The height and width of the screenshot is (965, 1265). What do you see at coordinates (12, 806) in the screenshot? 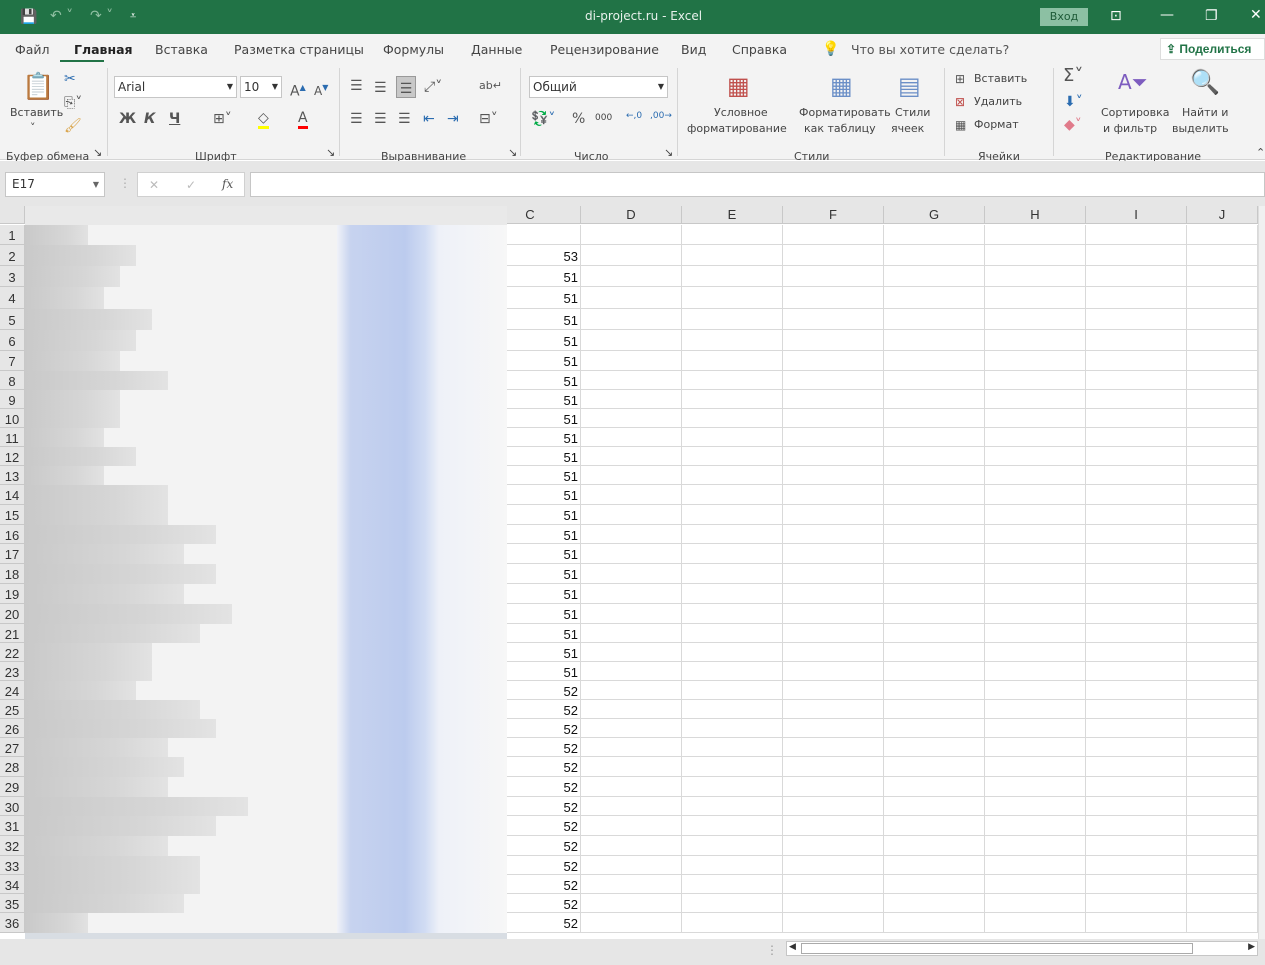
I see `row-header: 30` at bounding box center [12, 806].